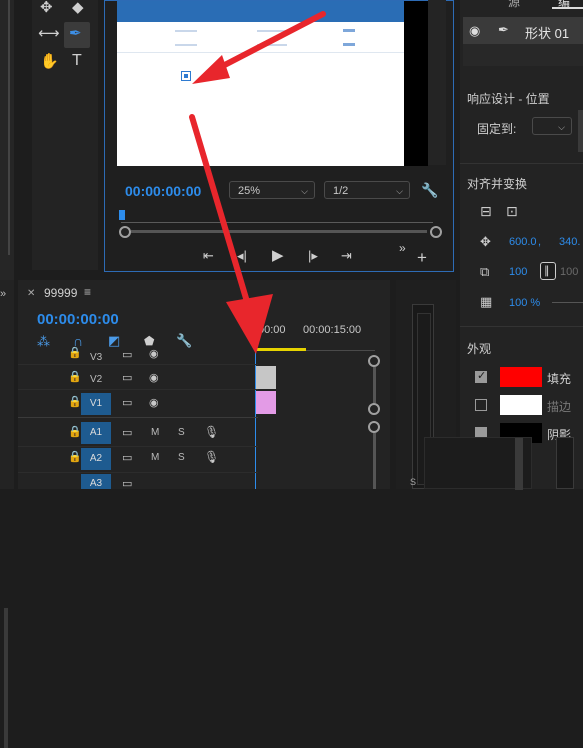 The image size is (583, 748). I want to click on arrow-to-timeline-playhead, so click(231, 234).